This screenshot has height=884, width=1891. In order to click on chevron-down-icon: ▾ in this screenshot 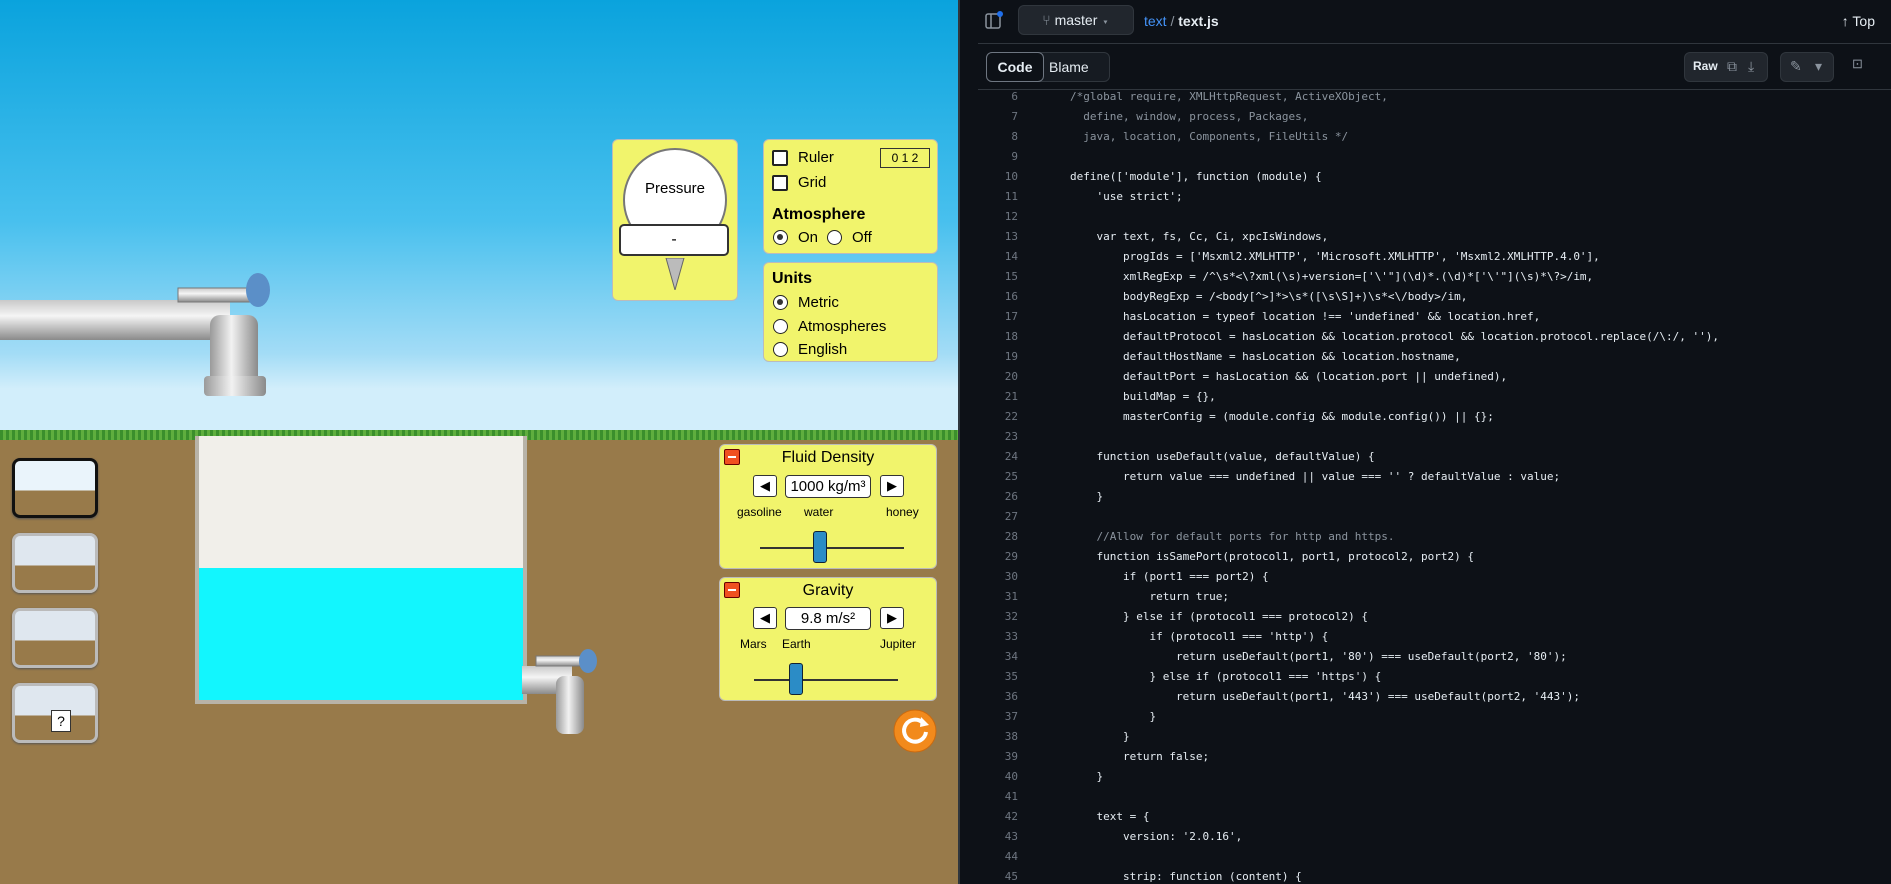, I will do `click(1818, 66)`.